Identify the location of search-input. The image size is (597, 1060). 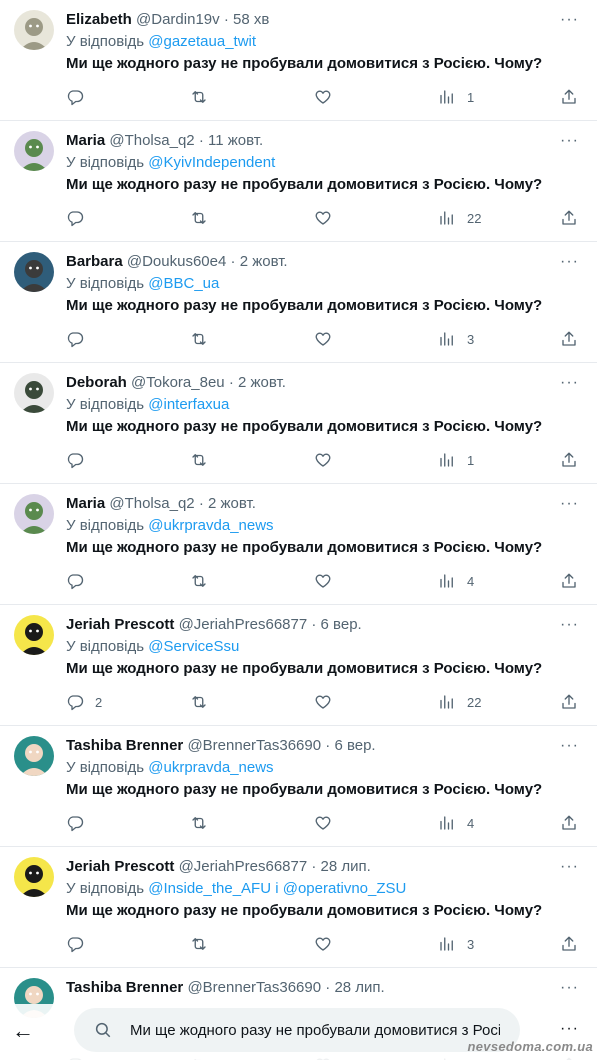
(315, 1030).